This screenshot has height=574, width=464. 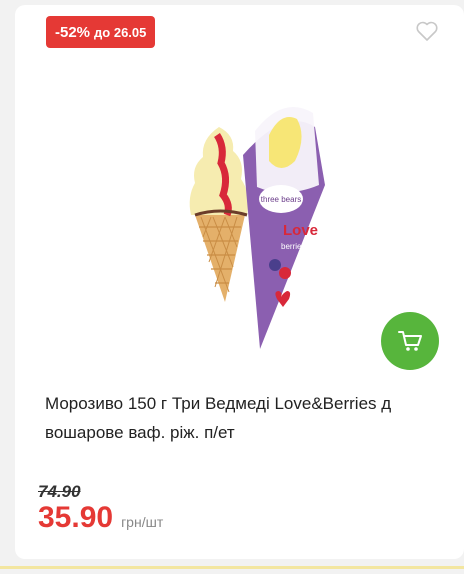 I want to click on price-unit: грн/шт, so click(x=142, y=522).